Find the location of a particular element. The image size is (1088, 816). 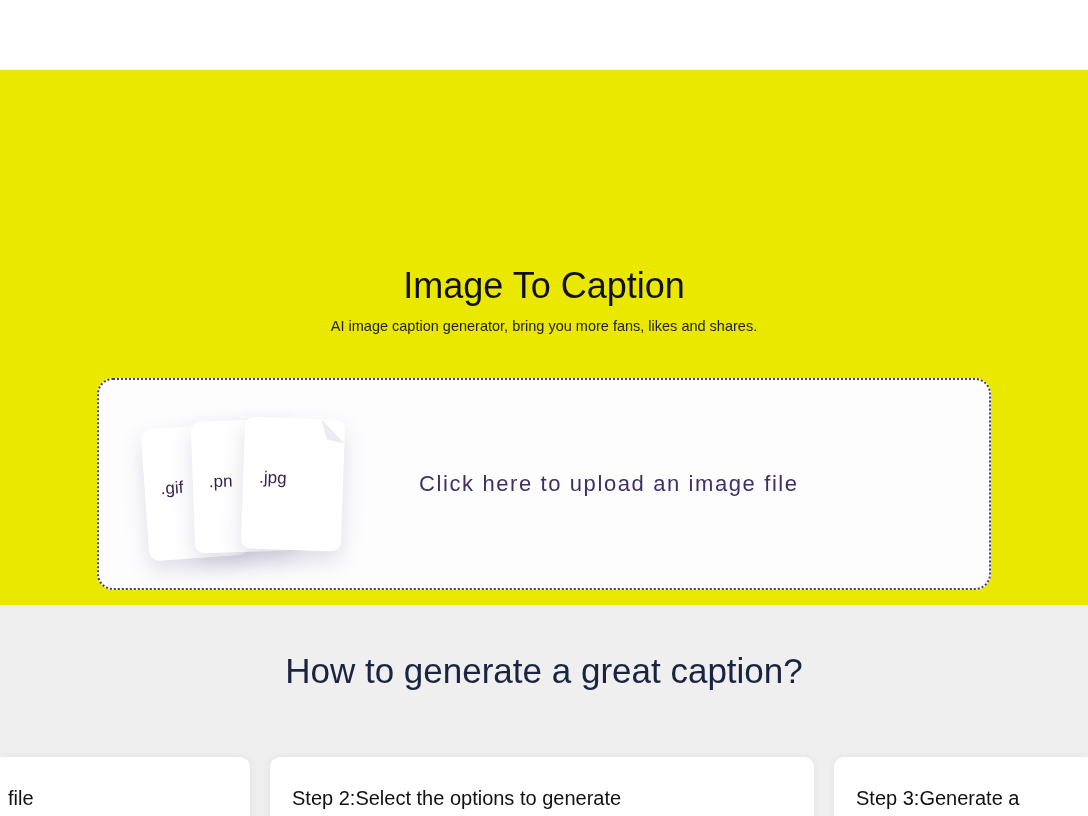

upload-prompt: Click here to upload an image file is located at coordinates (609, 484).